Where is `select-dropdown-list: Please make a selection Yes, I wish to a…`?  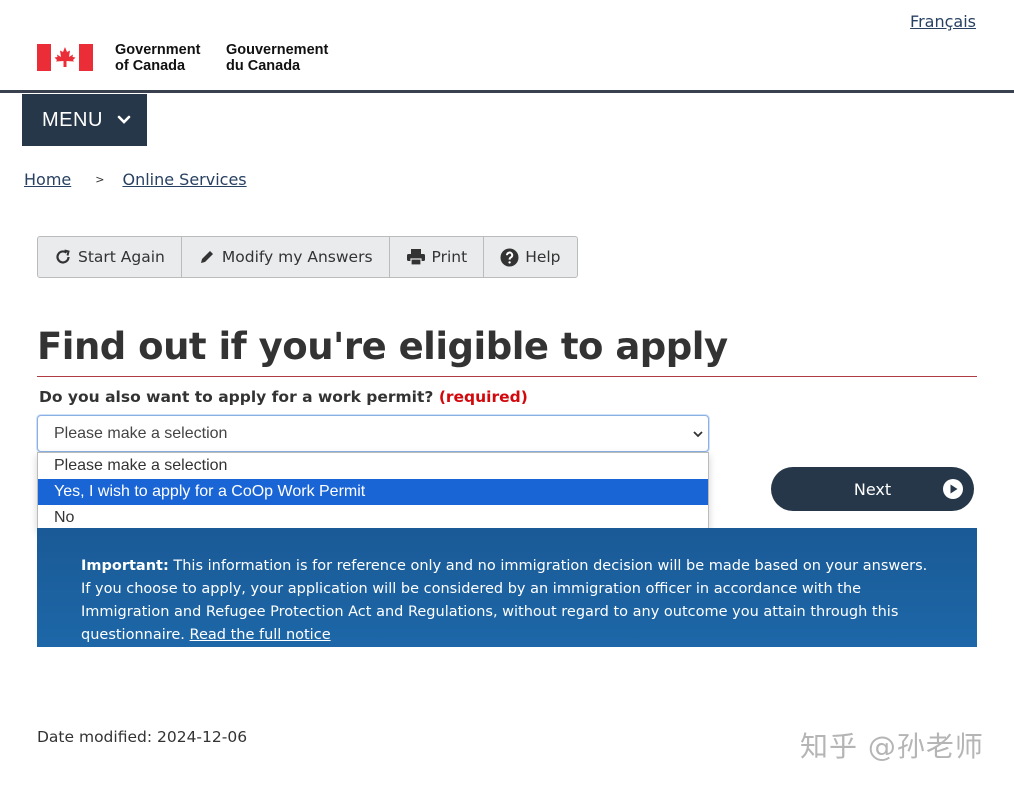 select-dropdown-list: Please make a selection Yes, I wish to a… is located at coordinates (373, 491).